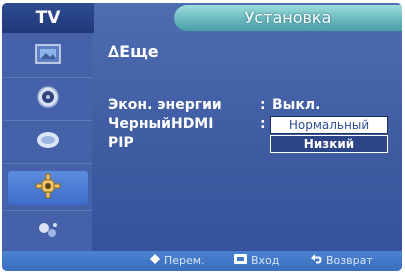 The height and width of the screenshot is (274, 405). I want to click on hdmi-option-normal: Нормальный, so click(329, 125).